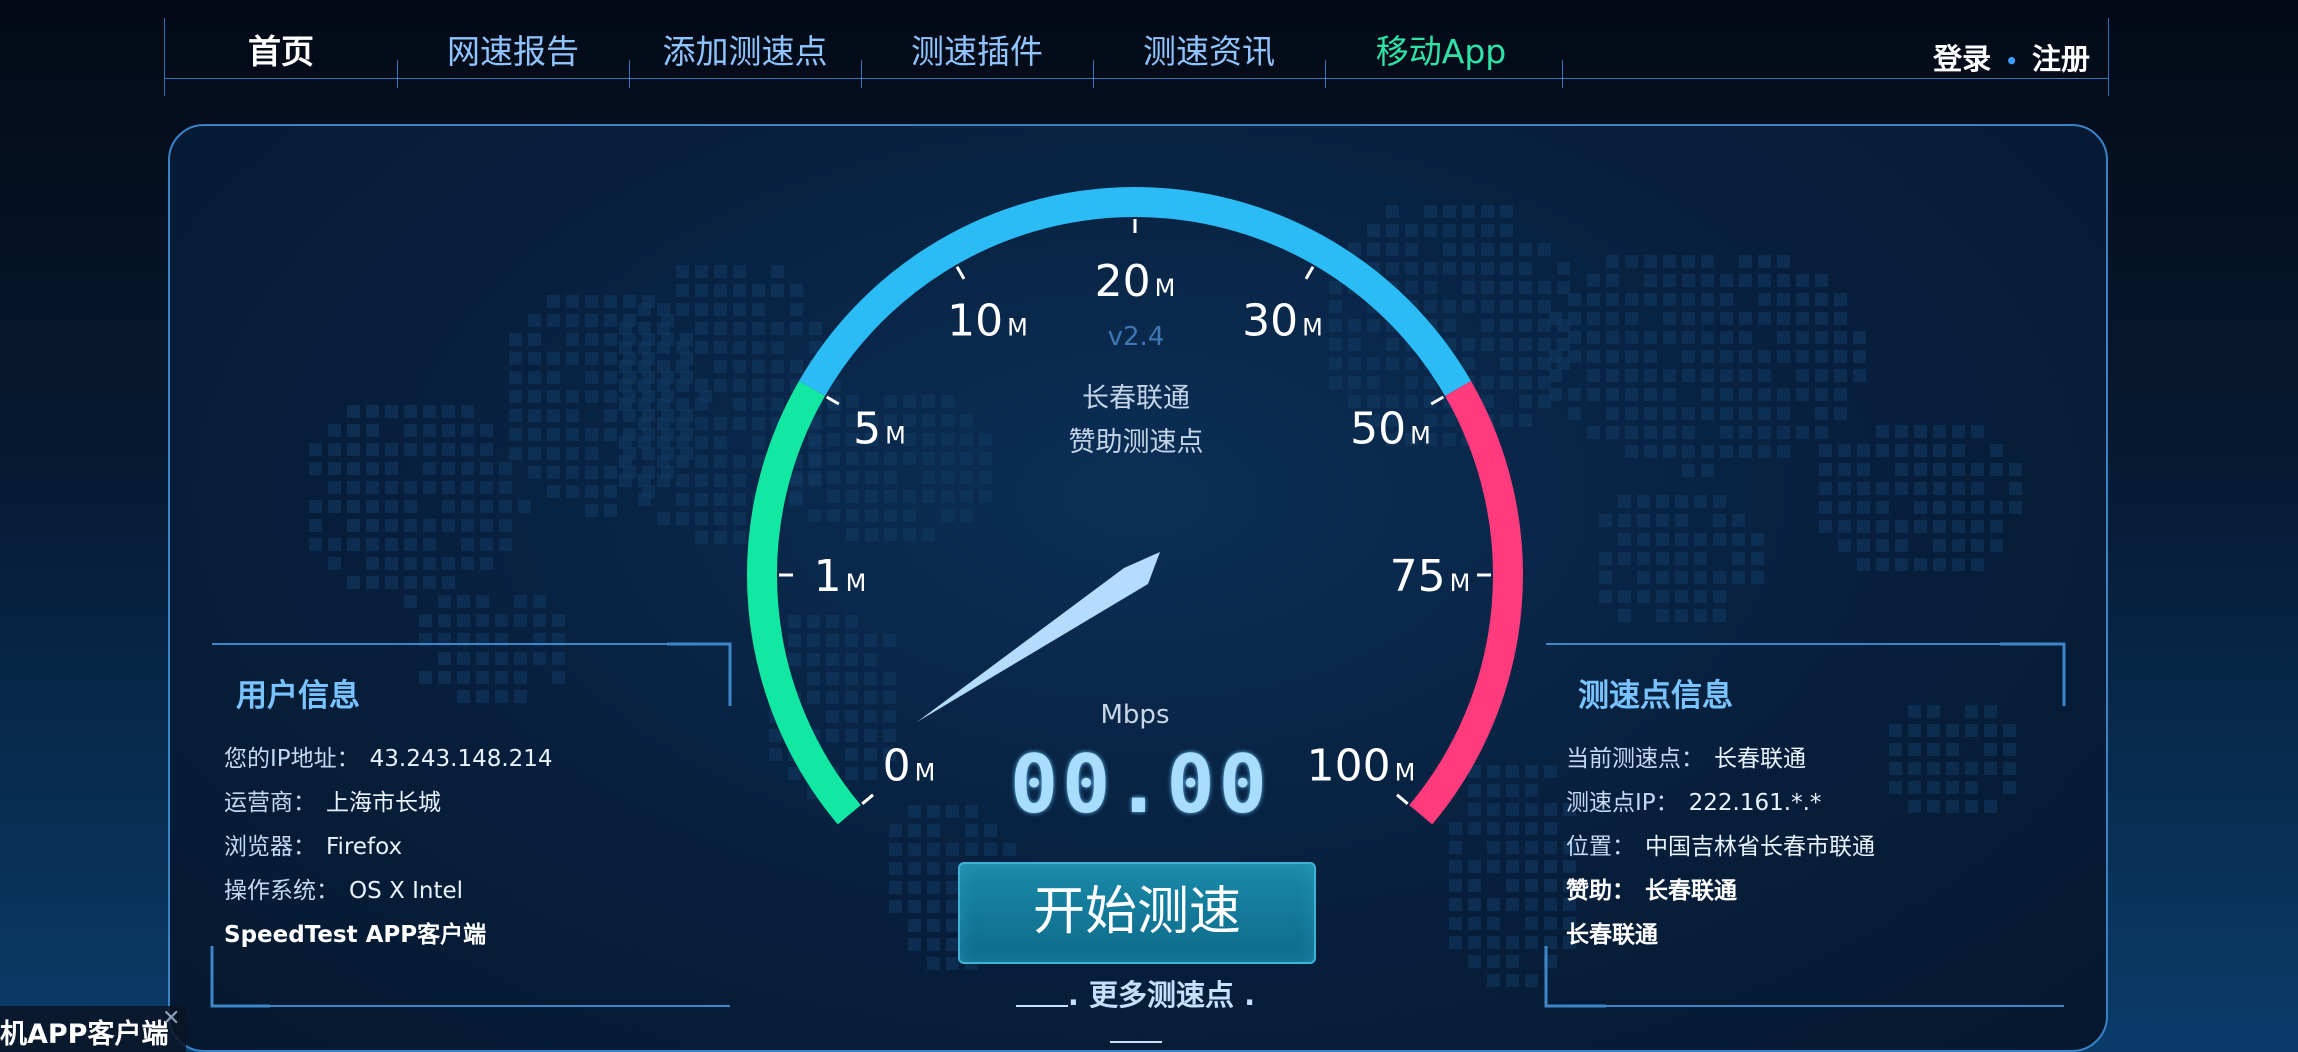 The height and width of the screenshot is (1052, 2298). I want to click on floating-app-ad: 机APP客户端 ✕, so click(93, 1029).